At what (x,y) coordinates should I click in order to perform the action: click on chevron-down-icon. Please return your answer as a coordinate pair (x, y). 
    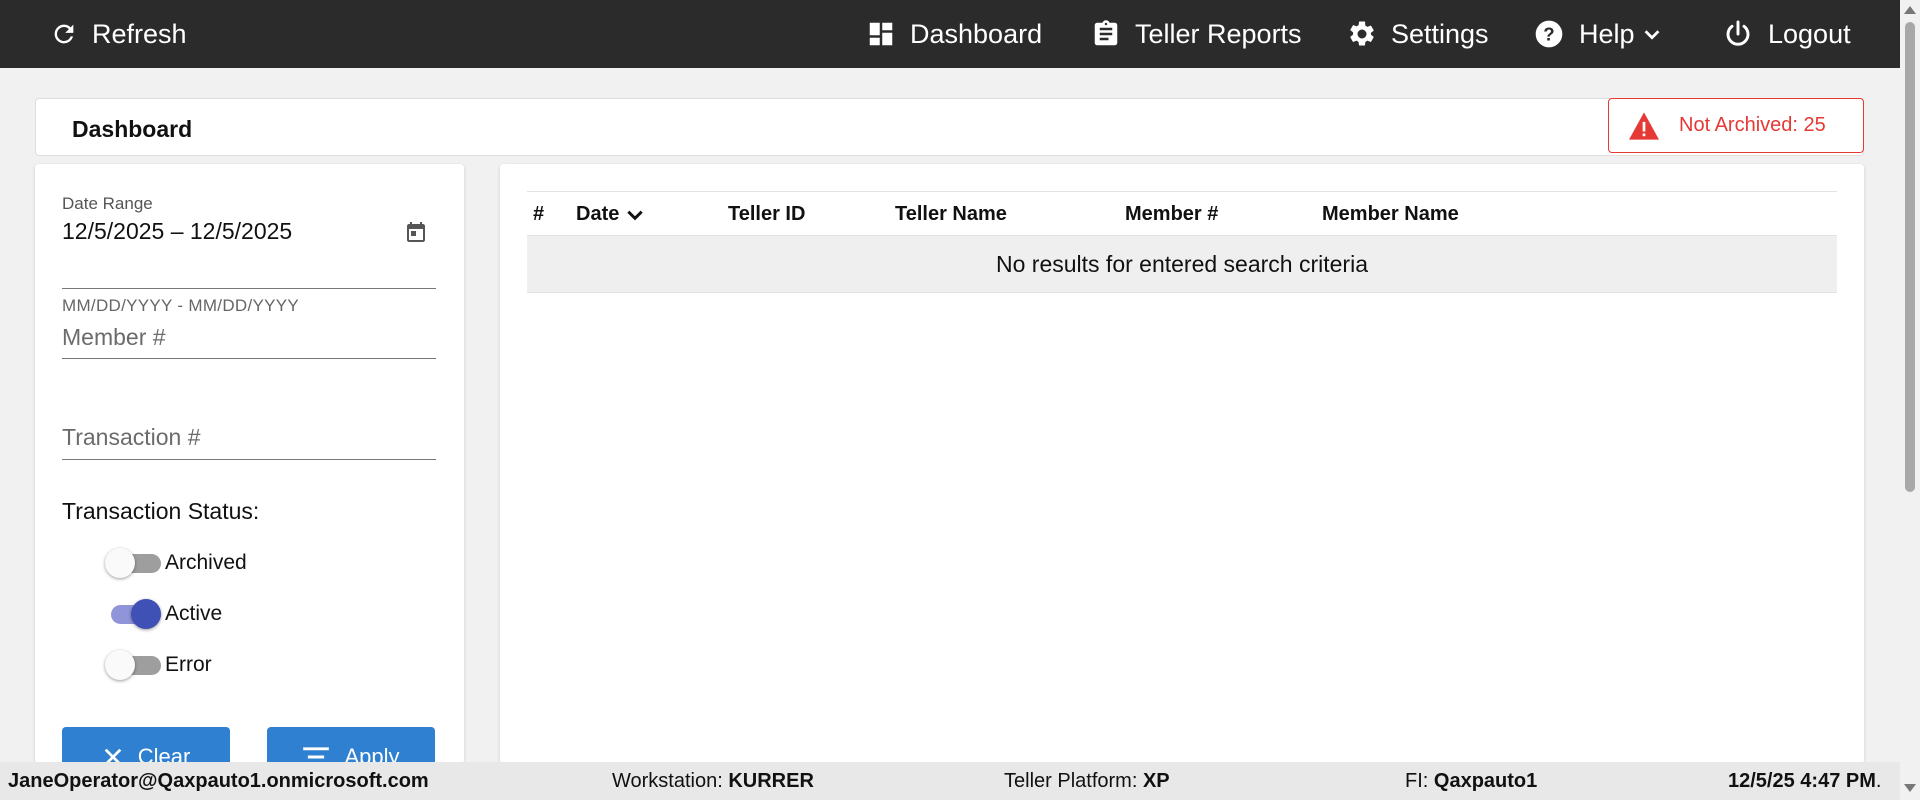
    Looking at the image, I should click on (1651, 35).